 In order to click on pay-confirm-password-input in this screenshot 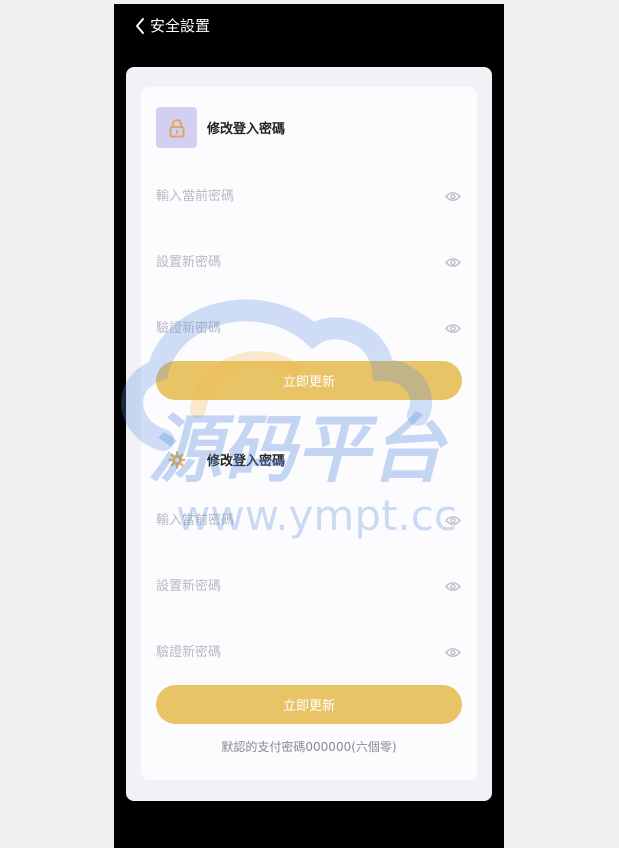, I will do `click(286, 652)`.